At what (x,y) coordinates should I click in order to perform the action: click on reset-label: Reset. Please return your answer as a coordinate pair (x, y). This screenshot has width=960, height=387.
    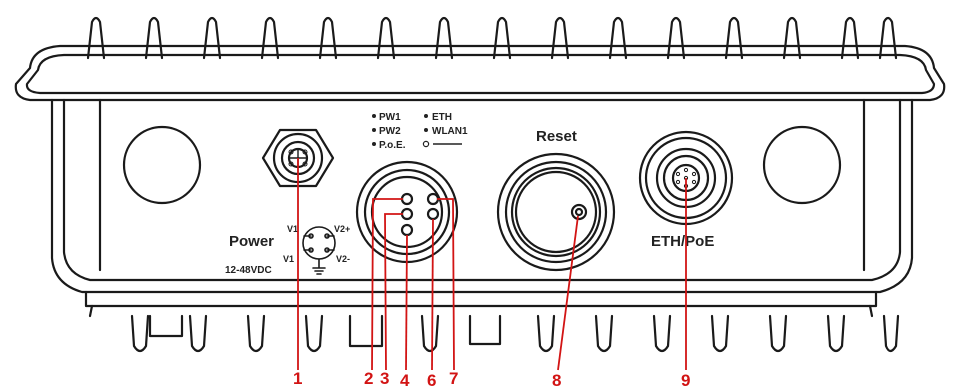
    Looking at the image, I should click on (556, 136).